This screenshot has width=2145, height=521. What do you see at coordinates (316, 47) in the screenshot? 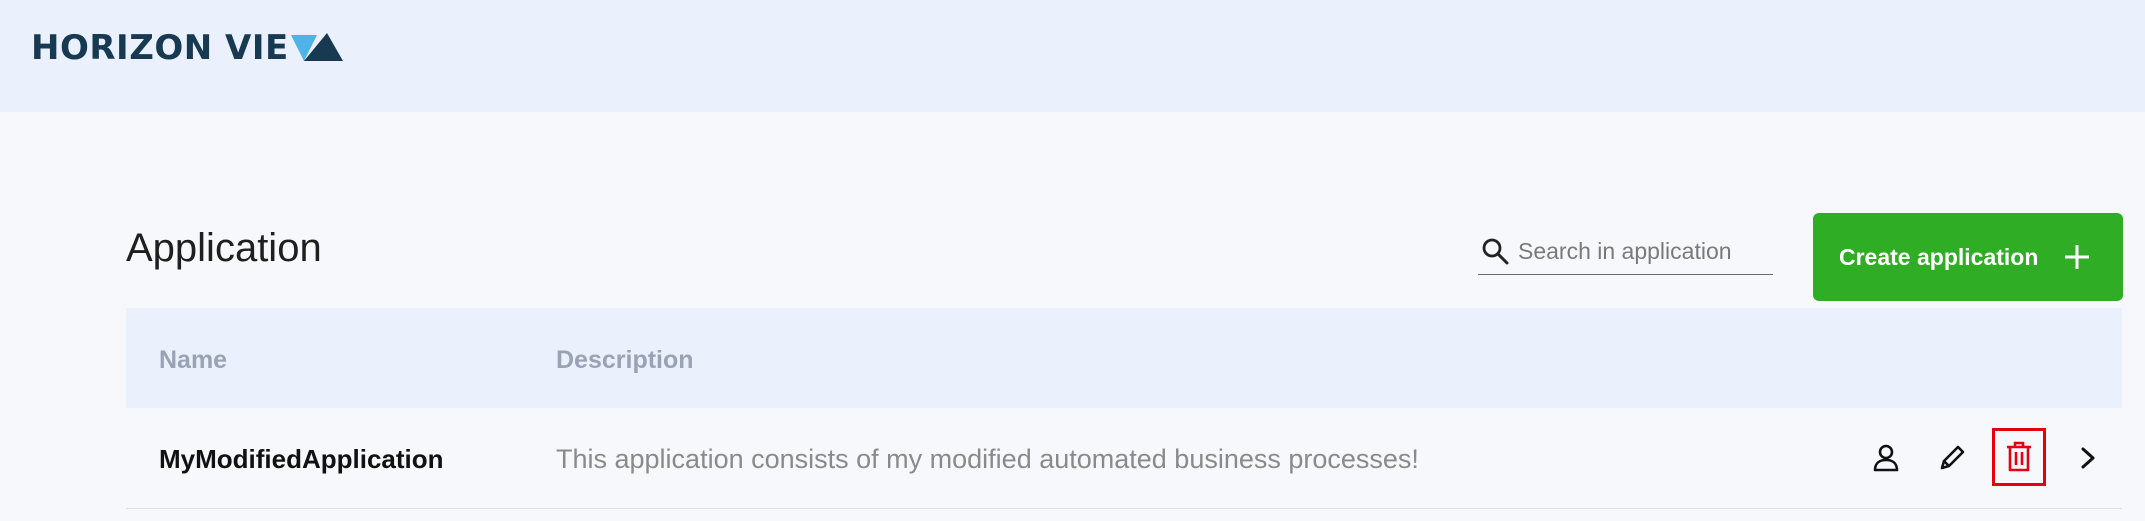
I see `logo-triangle-icon` at bounding box center [316, 47].